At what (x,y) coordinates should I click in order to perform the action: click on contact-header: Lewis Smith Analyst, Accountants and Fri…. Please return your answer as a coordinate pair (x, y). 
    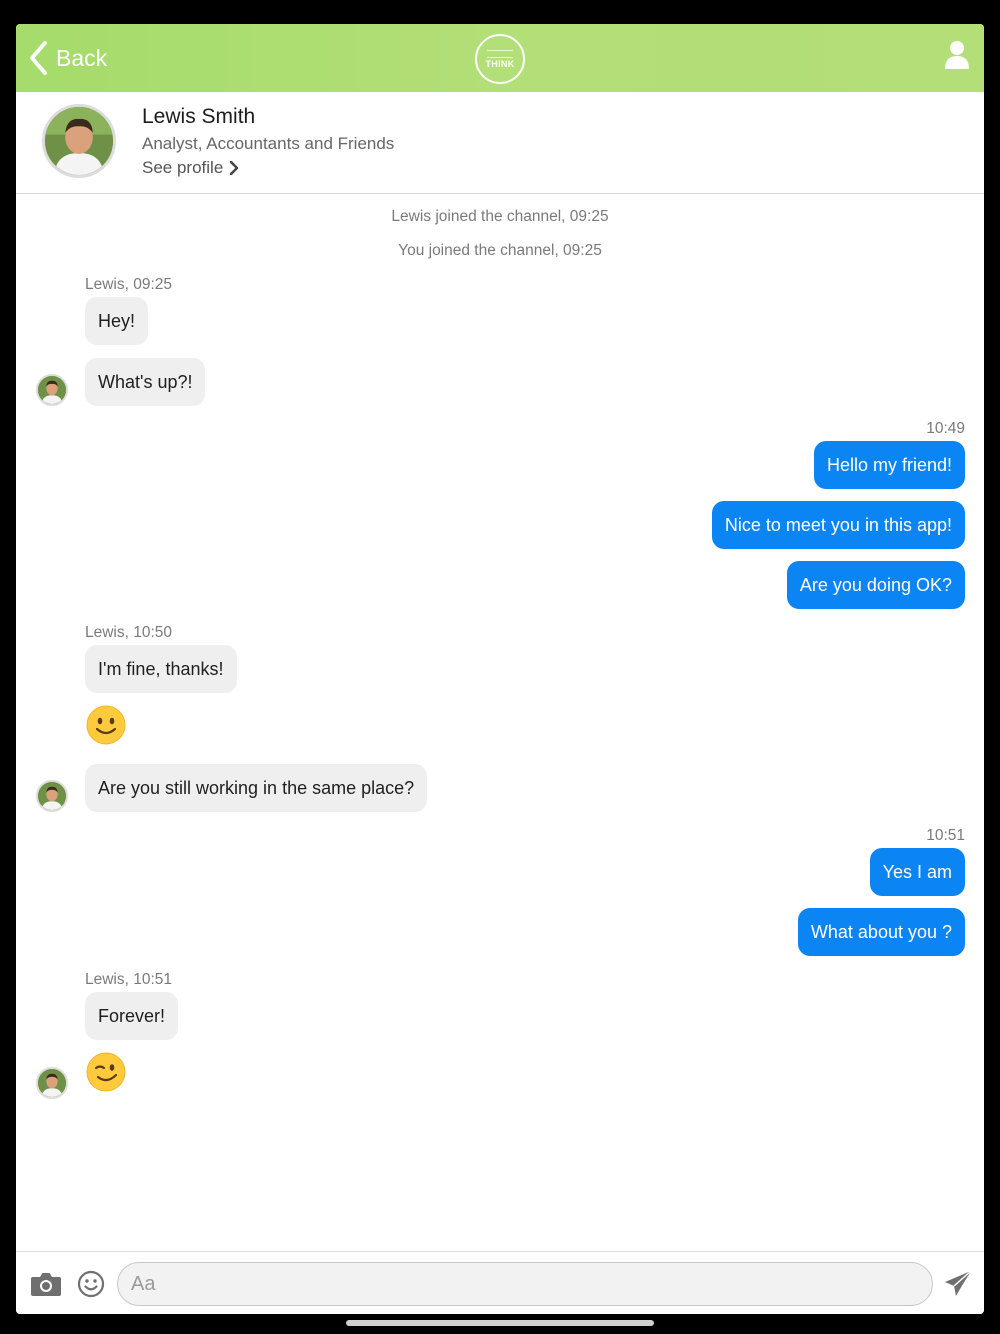
    Looking at the image, I should click on (500, 143).